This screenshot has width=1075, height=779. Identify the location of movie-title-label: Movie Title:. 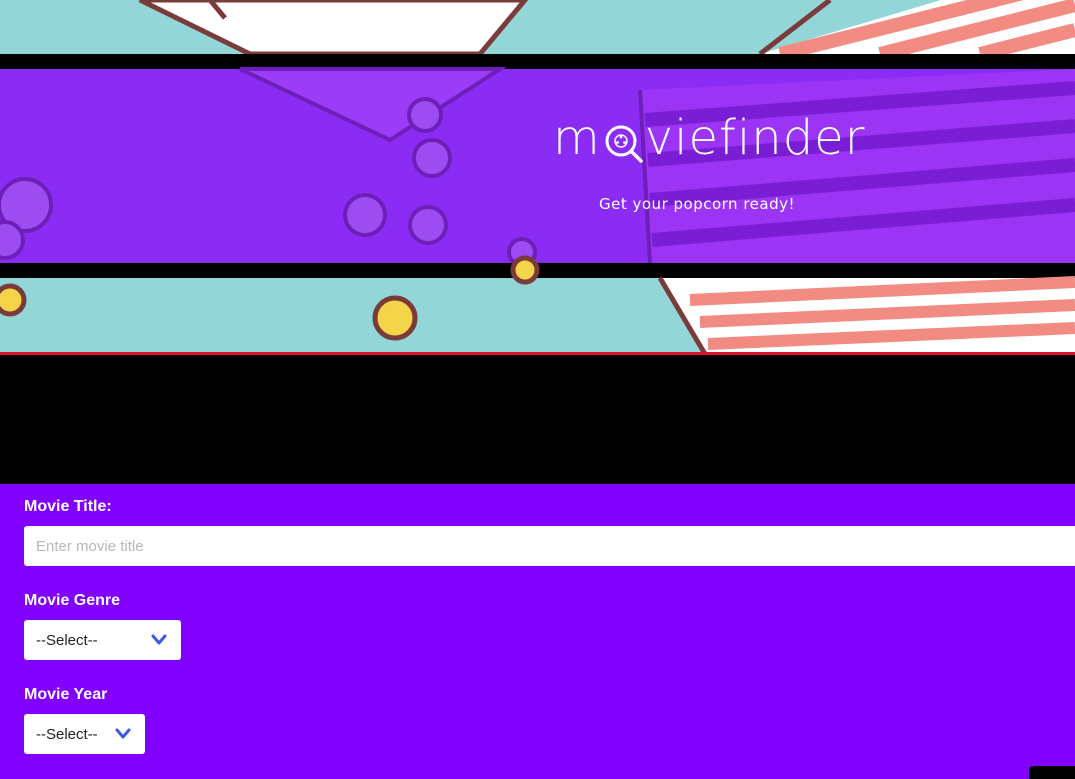
(68, 506).